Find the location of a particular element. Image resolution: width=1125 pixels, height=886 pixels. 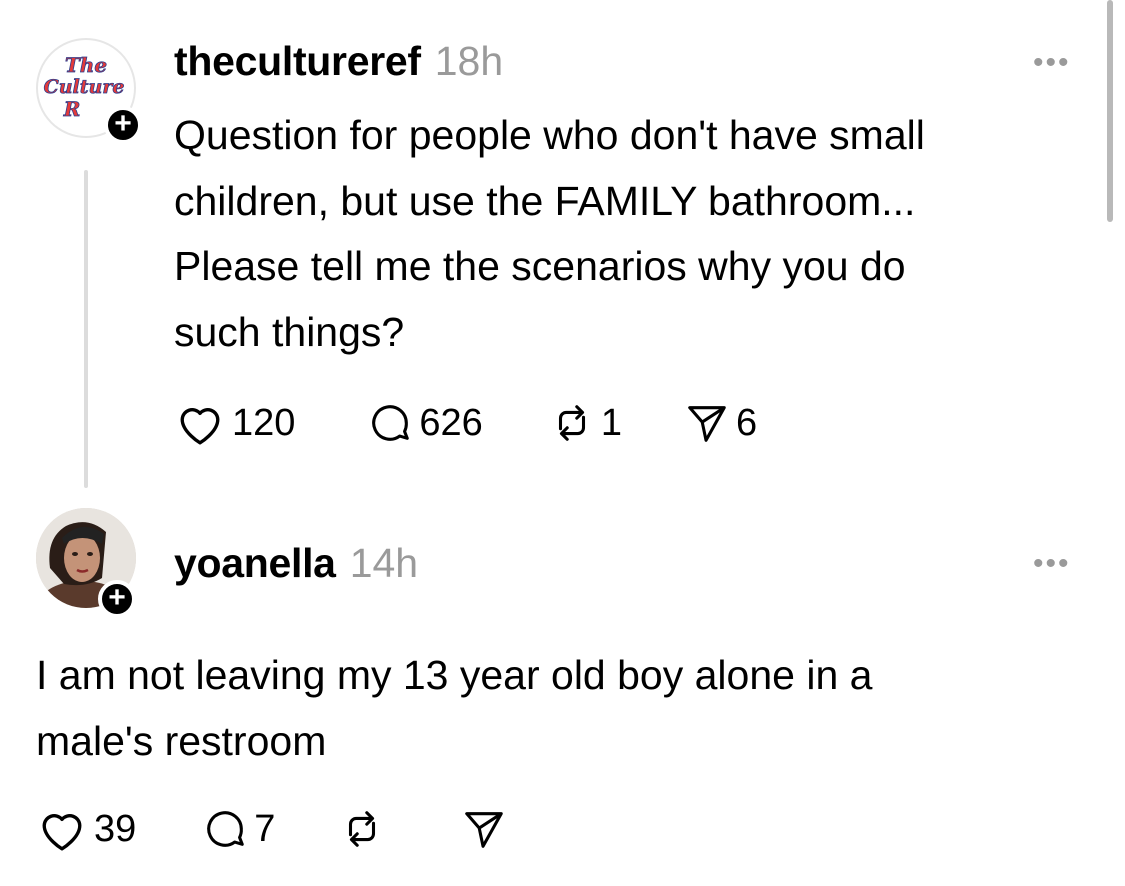

share-count: 6 is located at coordinates (746, 422).